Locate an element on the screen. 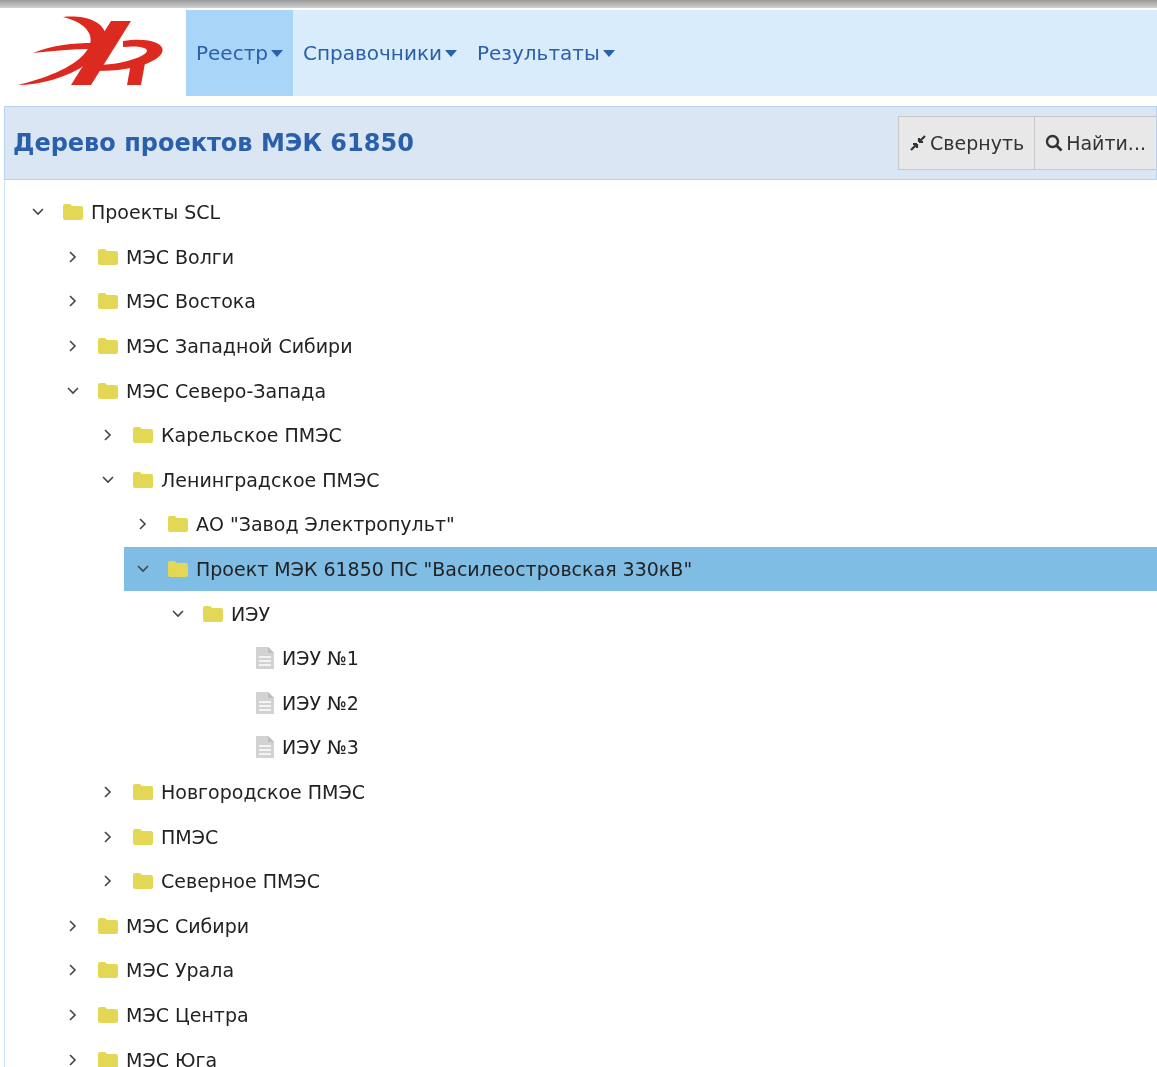 This screenshot has width=1157, height=1067. tree-label: ИЭУ №2 is located at coordinates (320, 702).